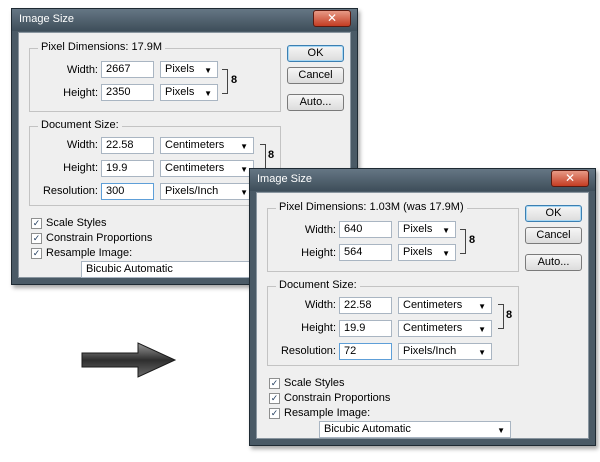  I want to click on pixel-height-input: 2350, so click(127, 92).